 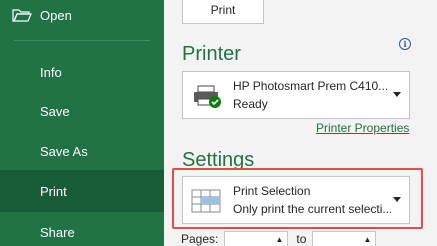 I want to click on print-selection-icon, so click(x=206, y=201).